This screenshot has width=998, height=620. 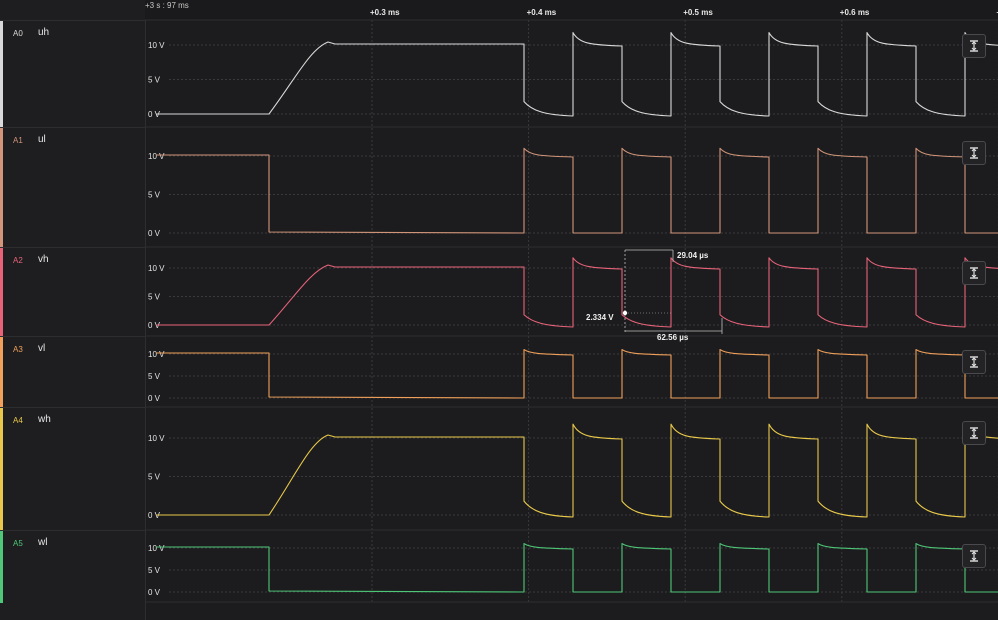 I want to click on channel-id: A2, so click(x=18, y=260).